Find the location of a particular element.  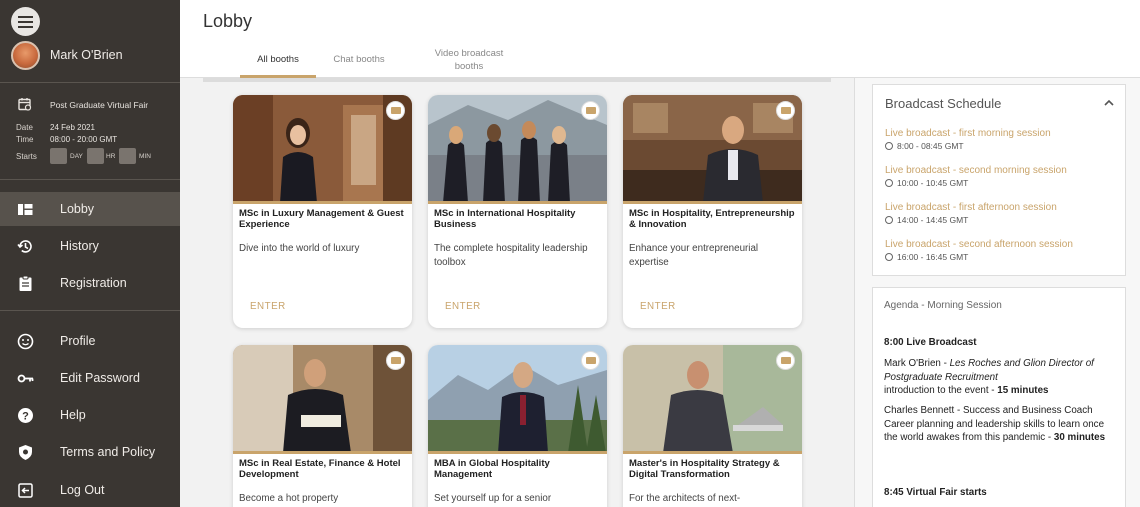

nav-item-profile: Profile is located at coordinates (90, 341).